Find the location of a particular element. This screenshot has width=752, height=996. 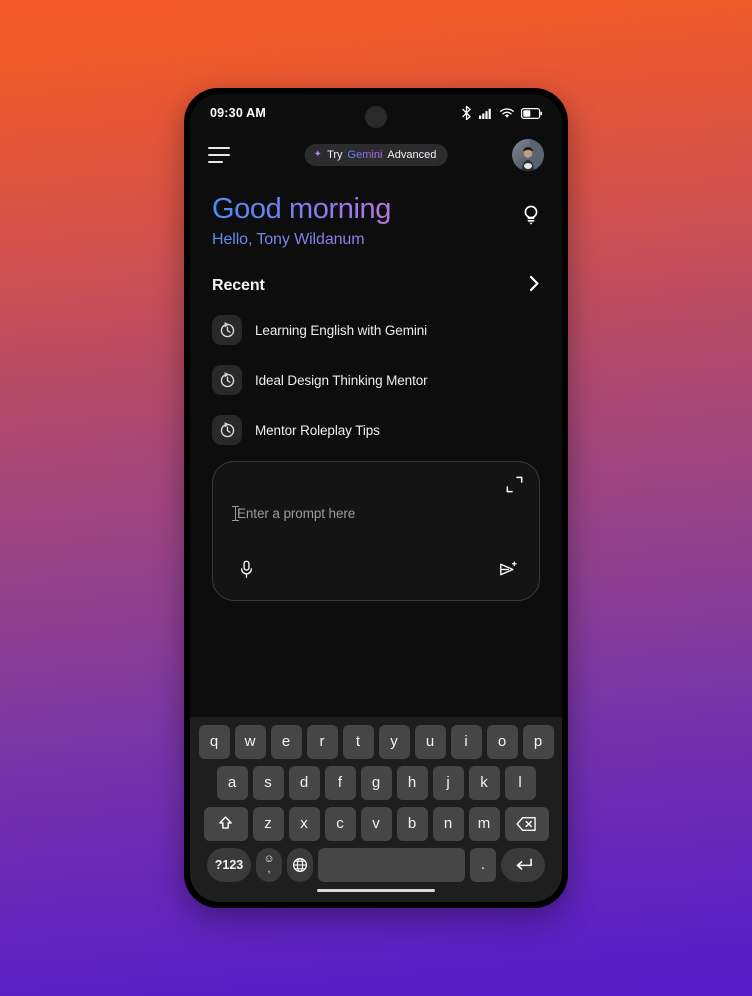

numeric-symbols-key: ?123 is located at coordinates (229, 864).